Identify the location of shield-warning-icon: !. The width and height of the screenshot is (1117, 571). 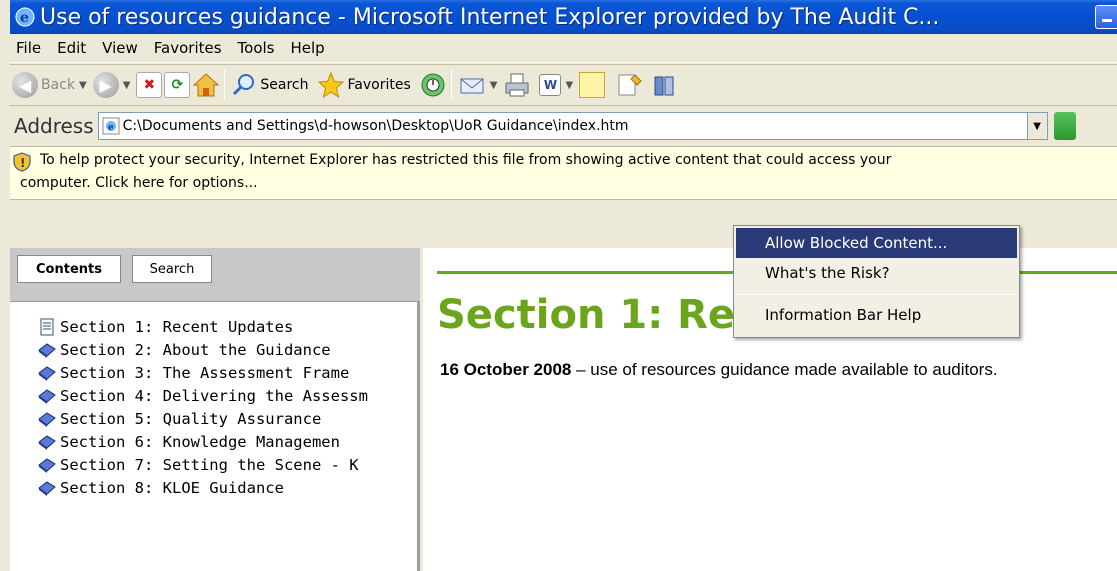
(22, 162).